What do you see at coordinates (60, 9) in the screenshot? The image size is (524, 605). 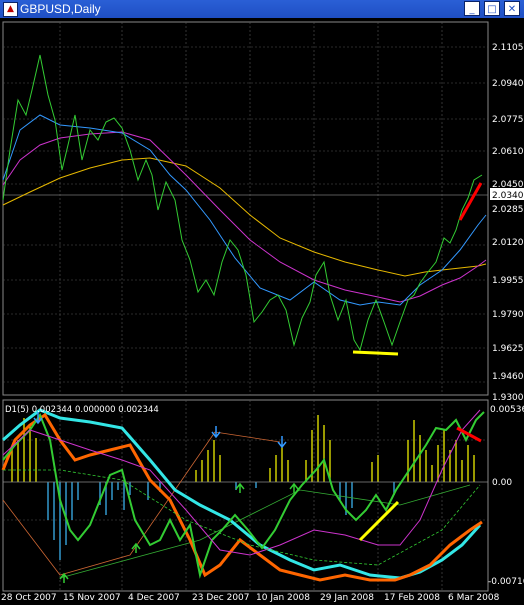 I see `window-title: GBPUSD,Daily` at bounding box center [60, 9].